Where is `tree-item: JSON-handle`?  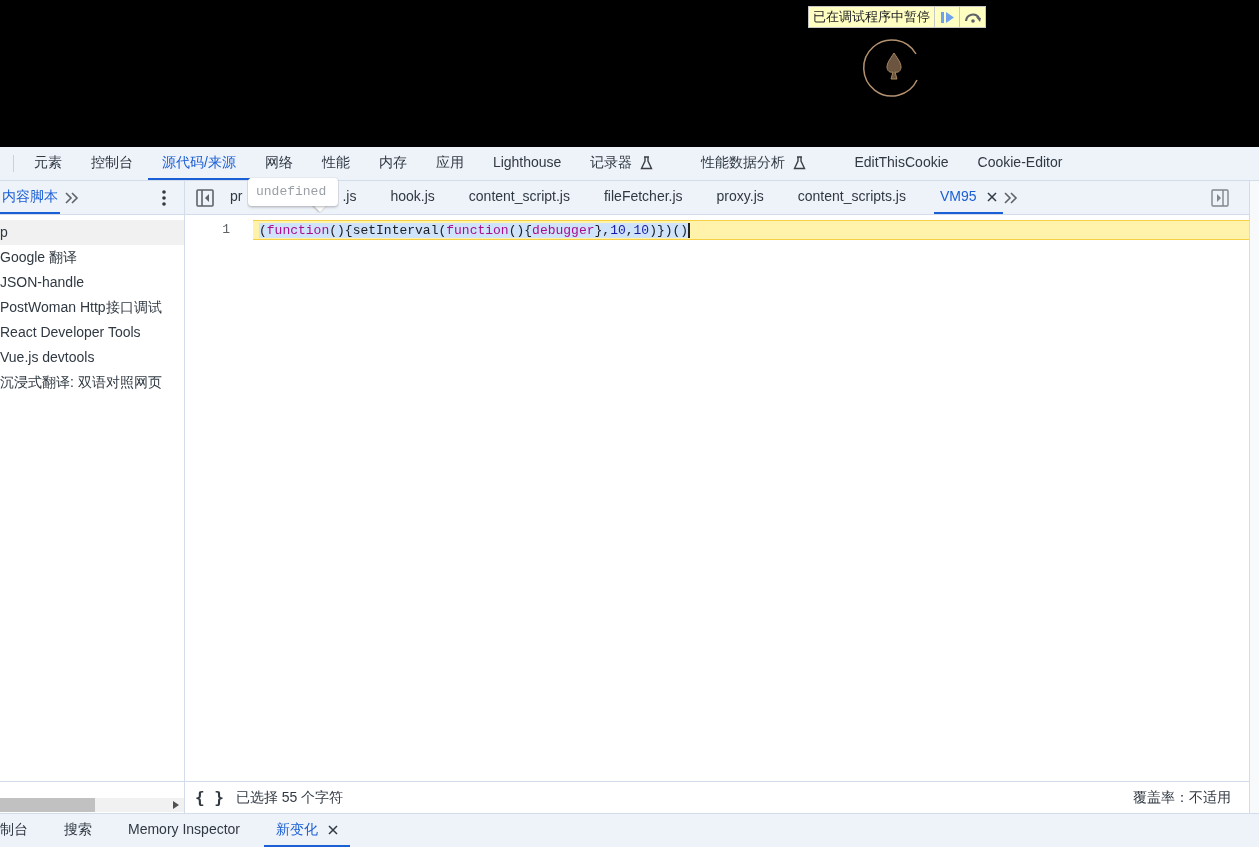
tree-item: JSON-handle is located at coordinates (92, 282).